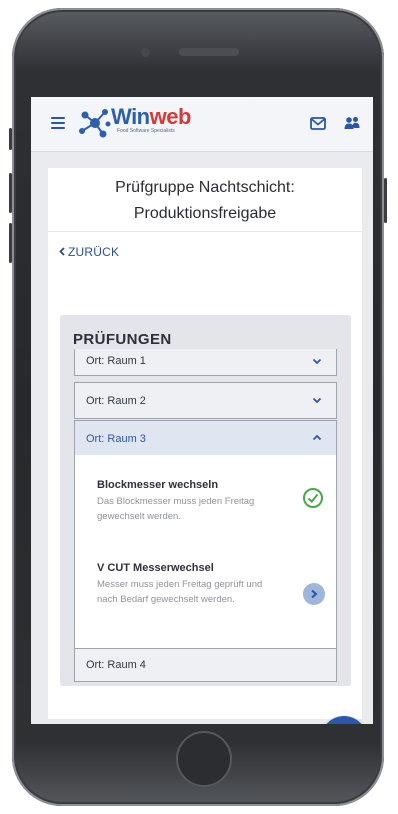 This screenshot has height=814, width=398. Describe the element at coordinates (95, 123) in the screenshot. I see `winweb-logo-icon` at that location.